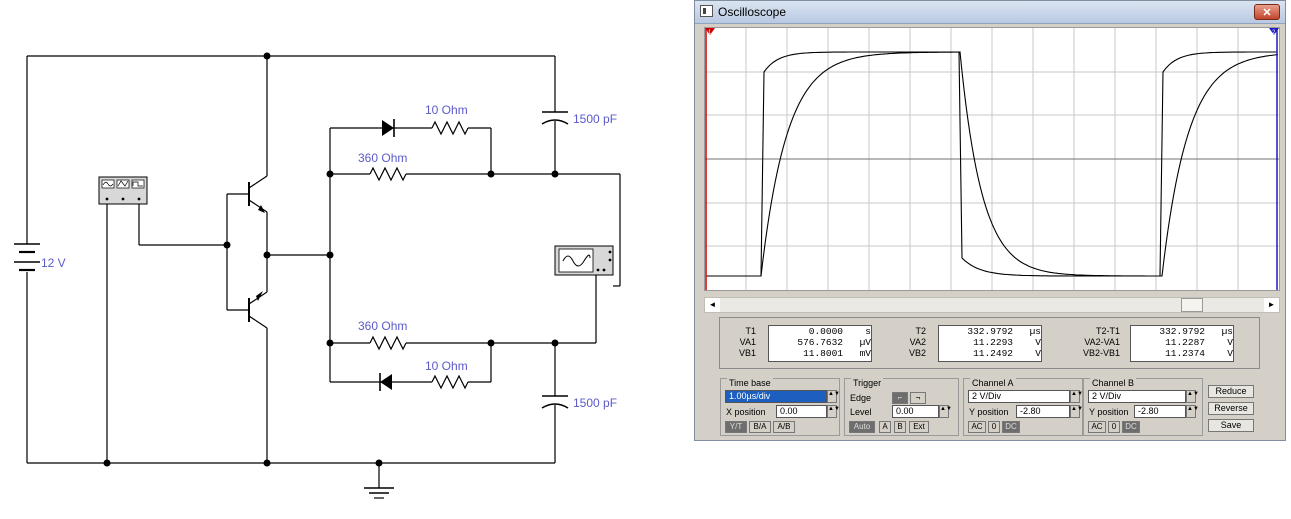 This screenshot has width=1291, height=519. Describe the element at coordinates (833, 396) in the screenshot. I see `timebase-spinner-icon: ▲▼` at that location.